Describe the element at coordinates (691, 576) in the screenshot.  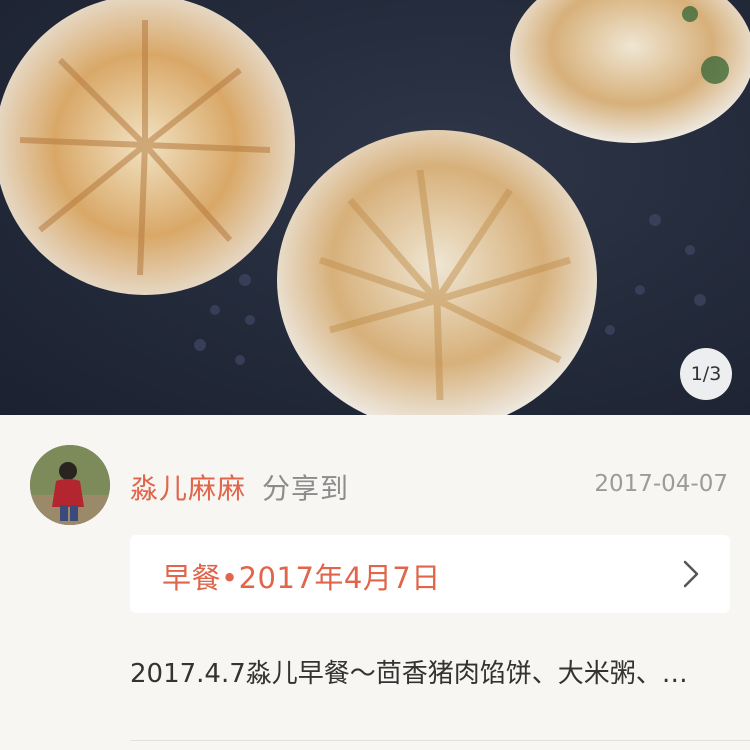
I see `chevron-right-icon` at that location.